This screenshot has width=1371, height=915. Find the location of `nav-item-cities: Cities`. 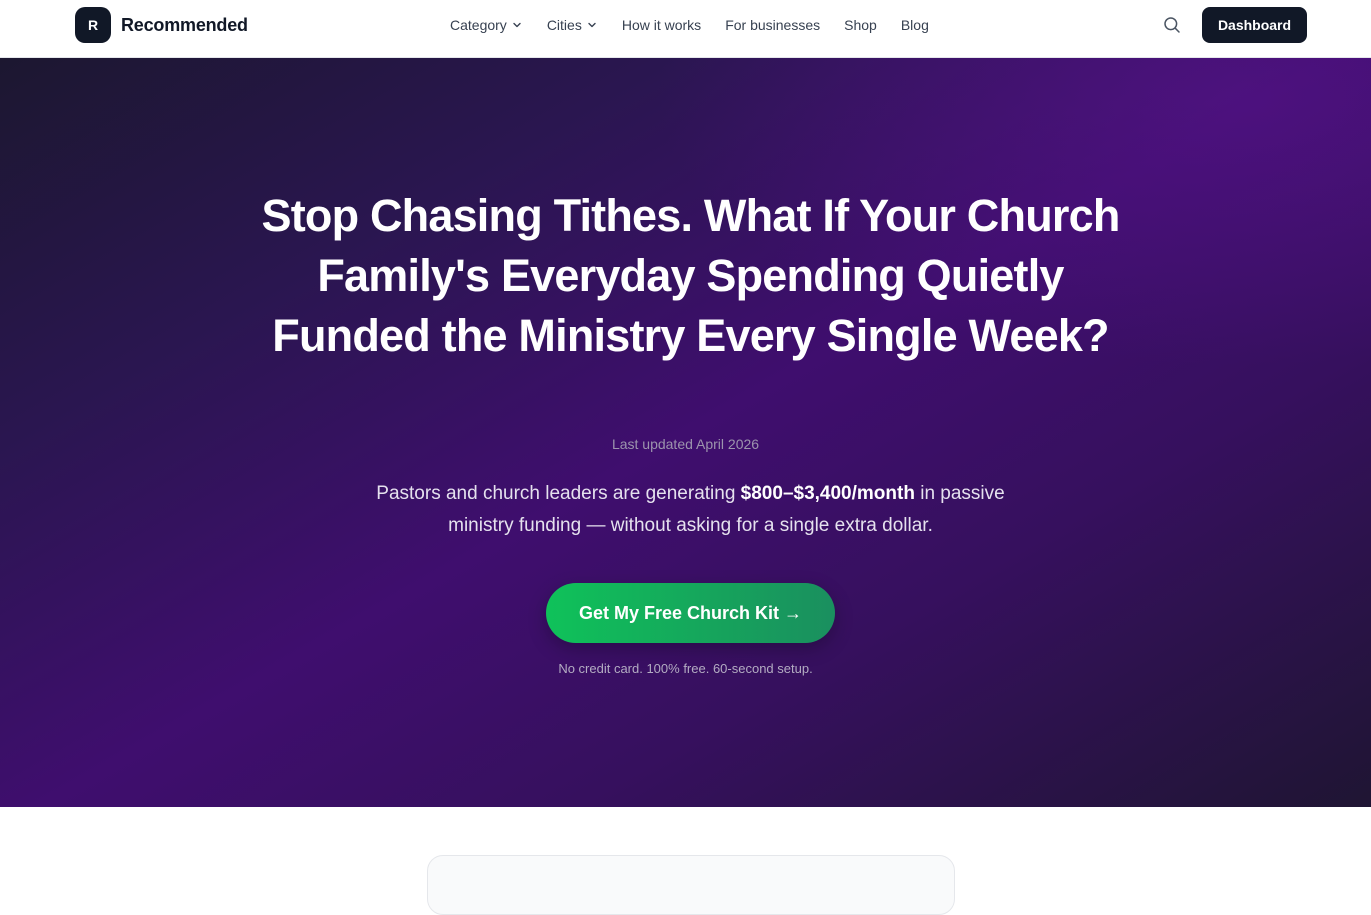

nav-item-cities: Cities is located at coordinates (572, 25).